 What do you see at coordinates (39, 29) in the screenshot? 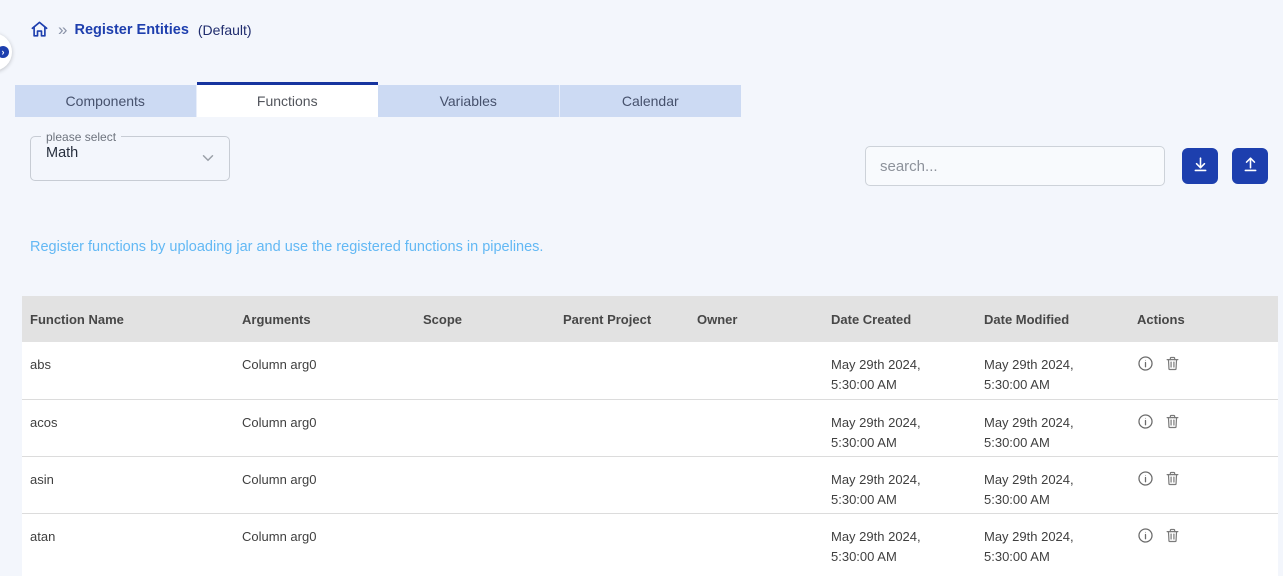
I see `home-icon` at bounding box center [39, 29].